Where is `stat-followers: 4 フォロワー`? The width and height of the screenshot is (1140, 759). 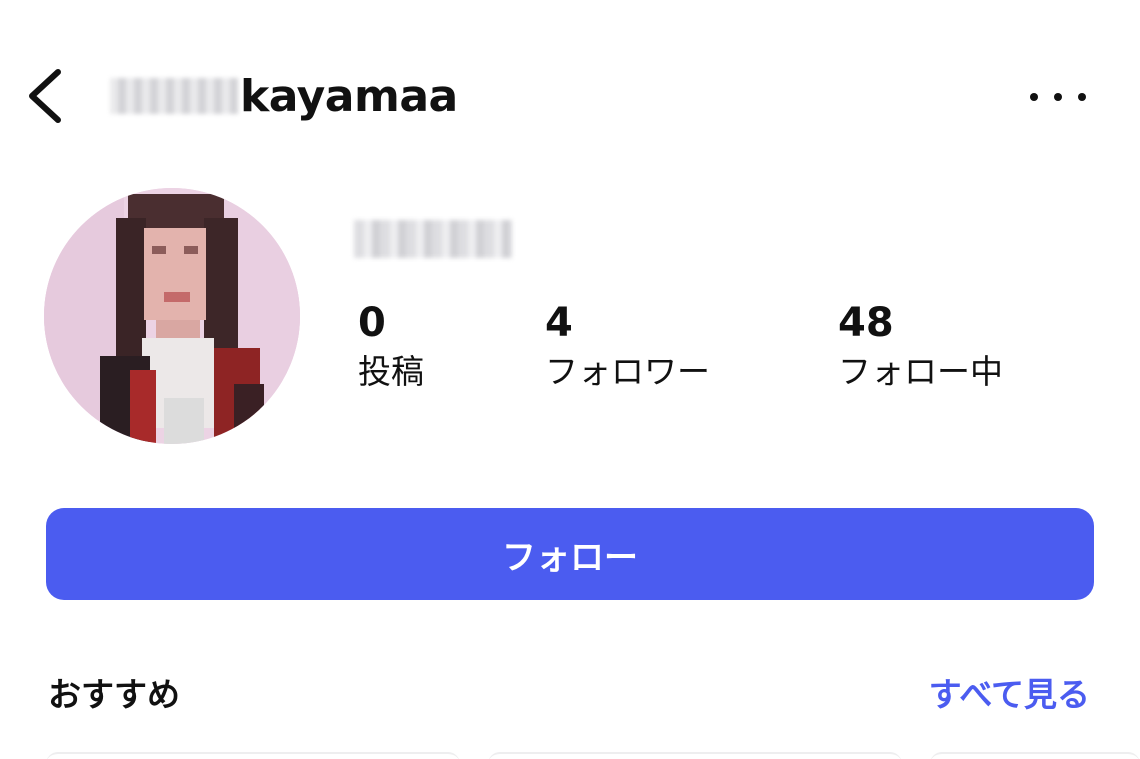 stat-followers: 4 フォロワー is located at coordinates (627, 347).